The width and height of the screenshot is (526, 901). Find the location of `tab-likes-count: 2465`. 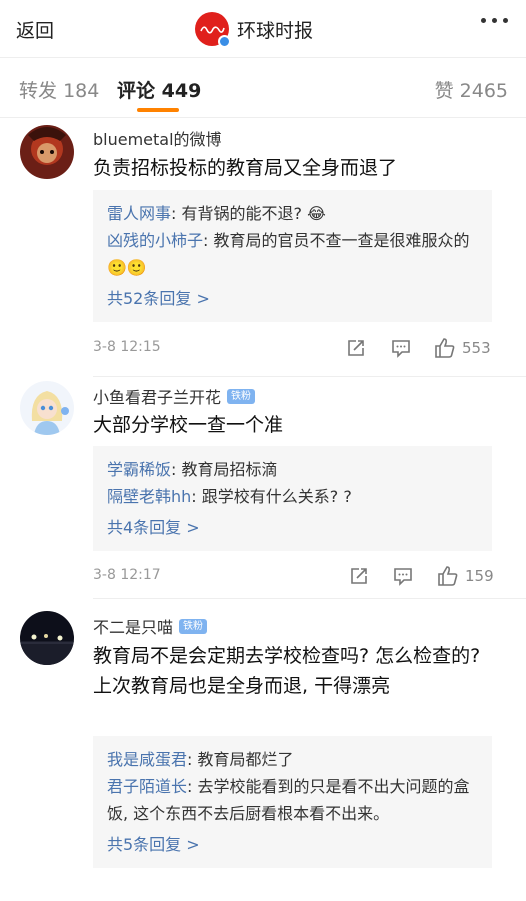

tab-likes-count: 2465 is located at coordinates (483, 91).